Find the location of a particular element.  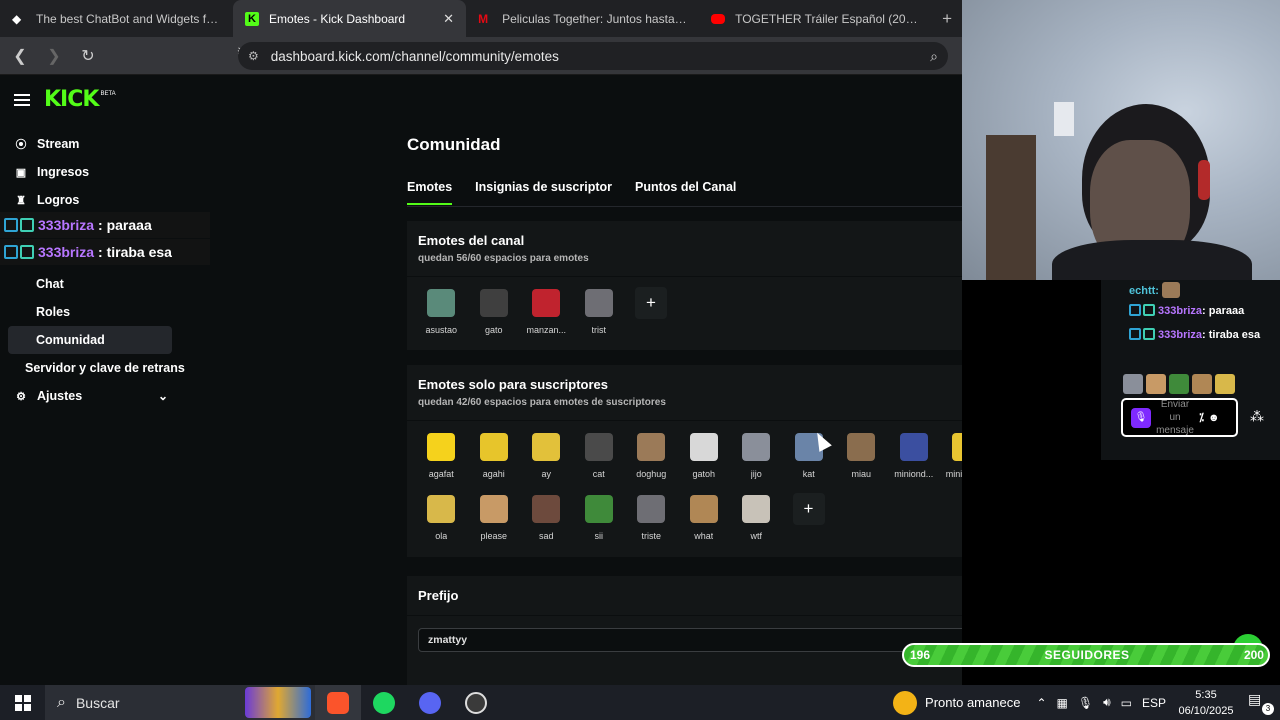

weather-text: Pronto amanece is located at coordinates (972, 702).